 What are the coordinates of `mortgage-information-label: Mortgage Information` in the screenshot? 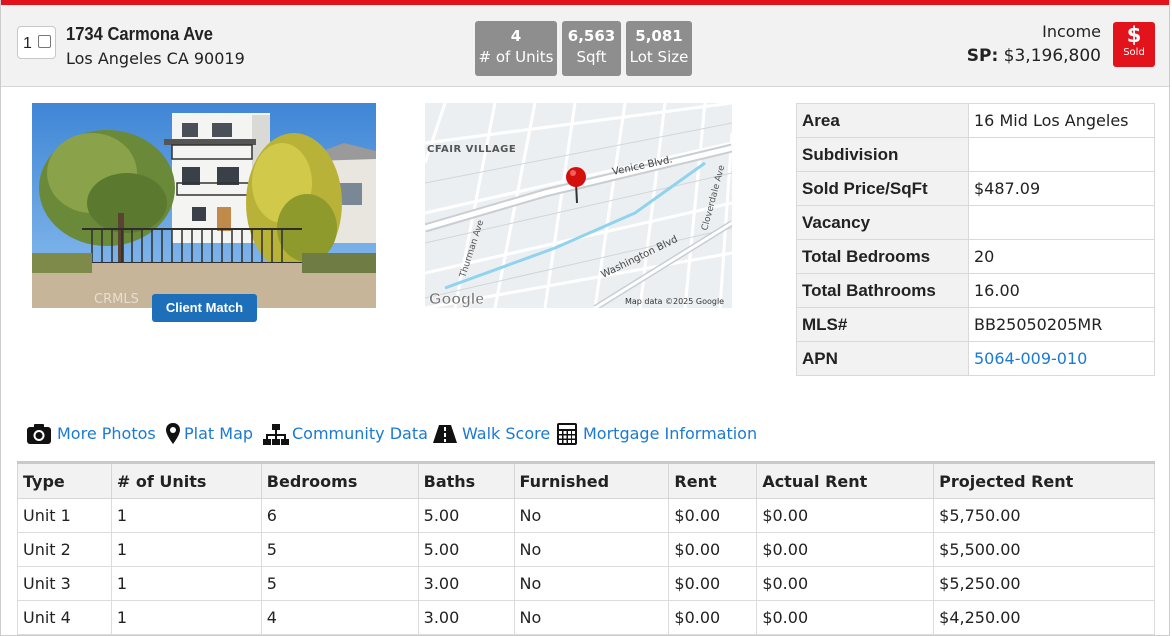 It's located at (670, 433).